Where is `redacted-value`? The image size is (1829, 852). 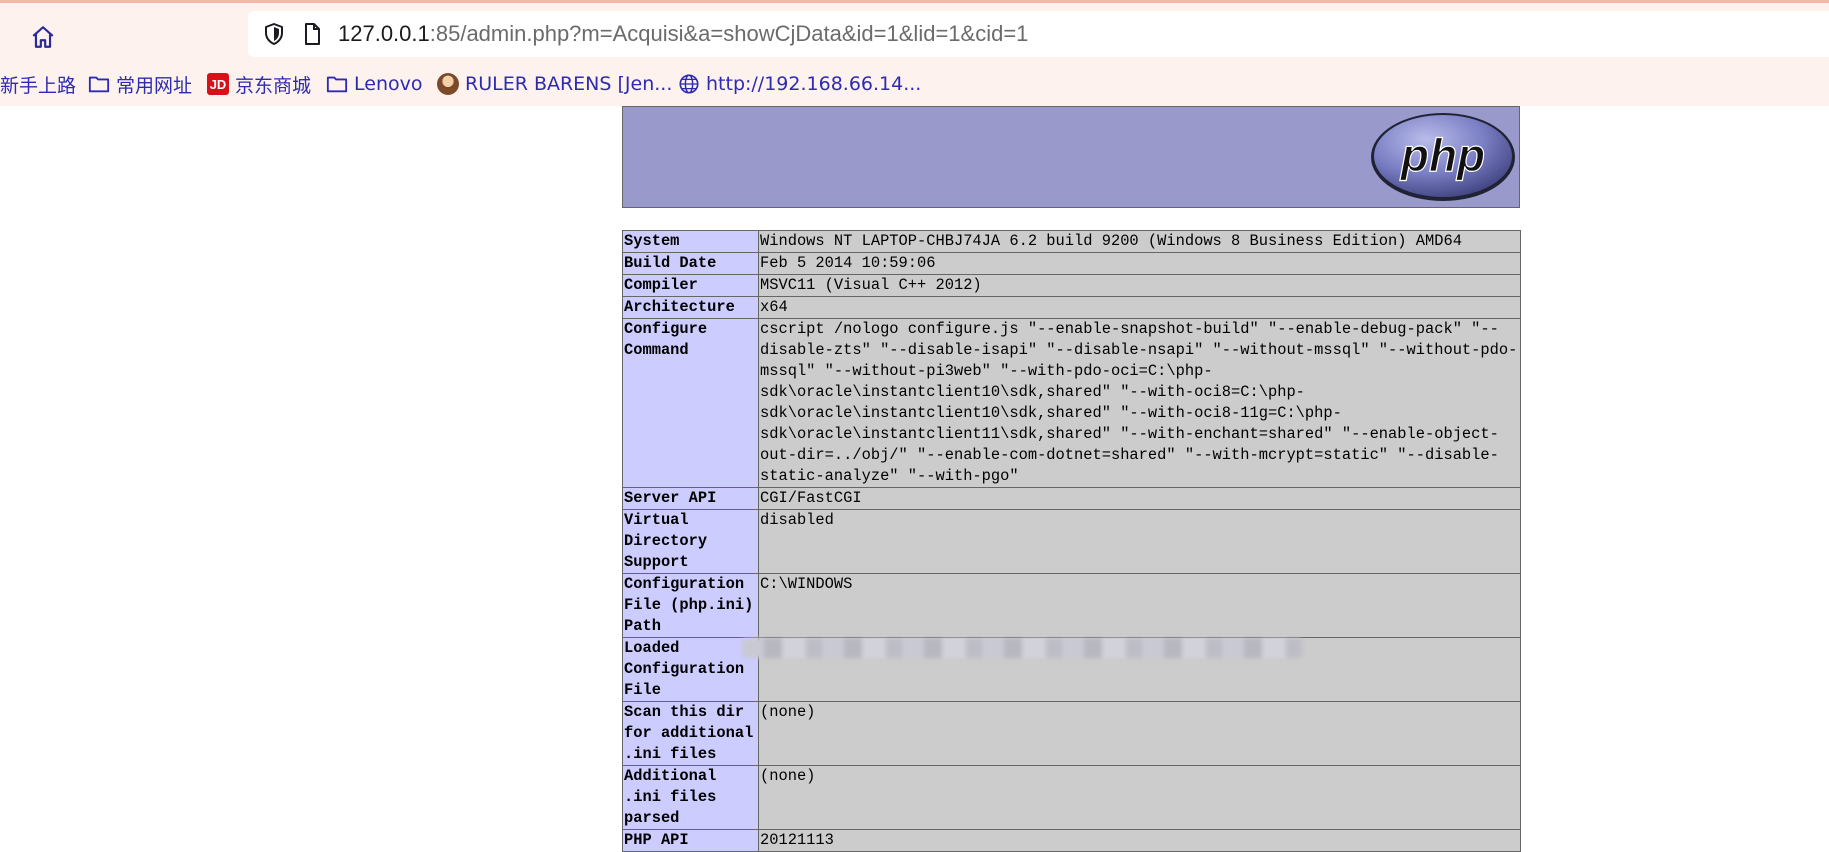
redacted-value is located at coordinates (1022, 648).